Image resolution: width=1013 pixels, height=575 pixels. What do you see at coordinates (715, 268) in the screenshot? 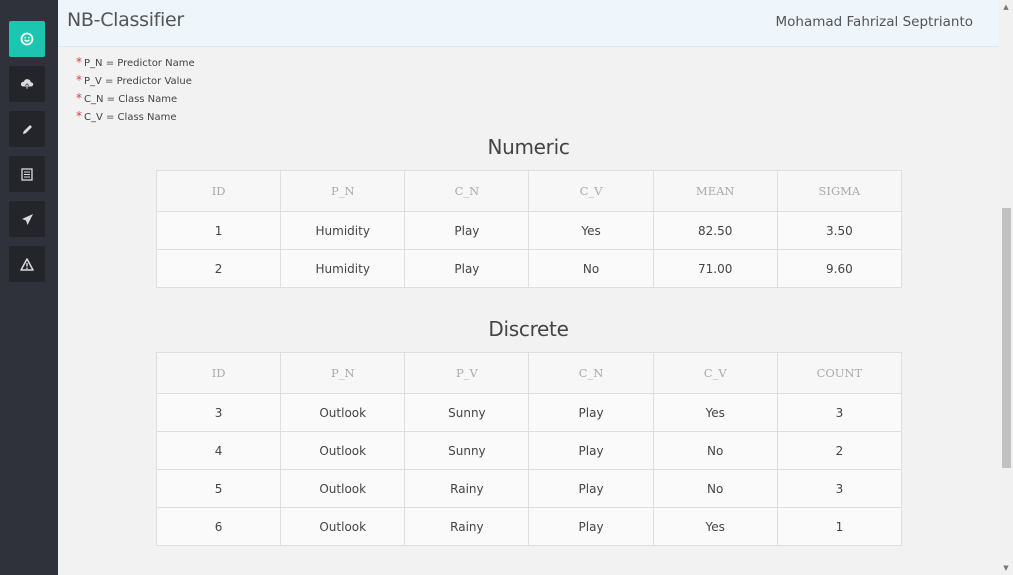
I see `table-cell: 71.00` at bounding box center [715, 268].